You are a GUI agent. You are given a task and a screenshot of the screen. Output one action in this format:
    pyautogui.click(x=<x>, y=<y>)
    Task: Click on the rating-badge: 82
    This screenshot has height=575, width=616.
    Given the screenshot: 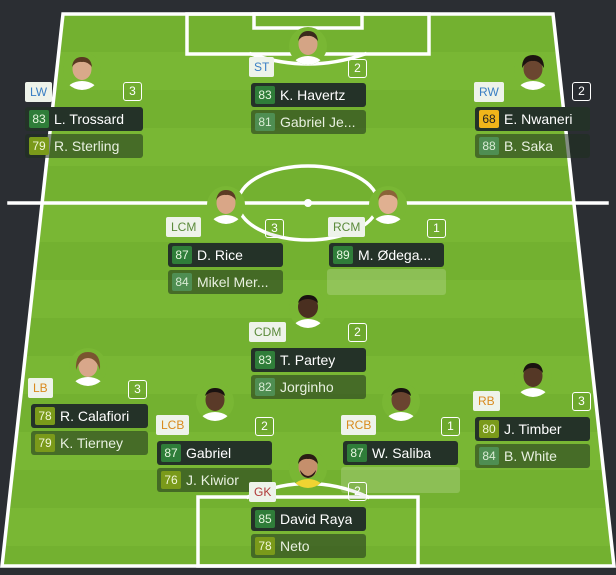 What is the action you would take?
    pyautogui.click(x=265, y=387)
    